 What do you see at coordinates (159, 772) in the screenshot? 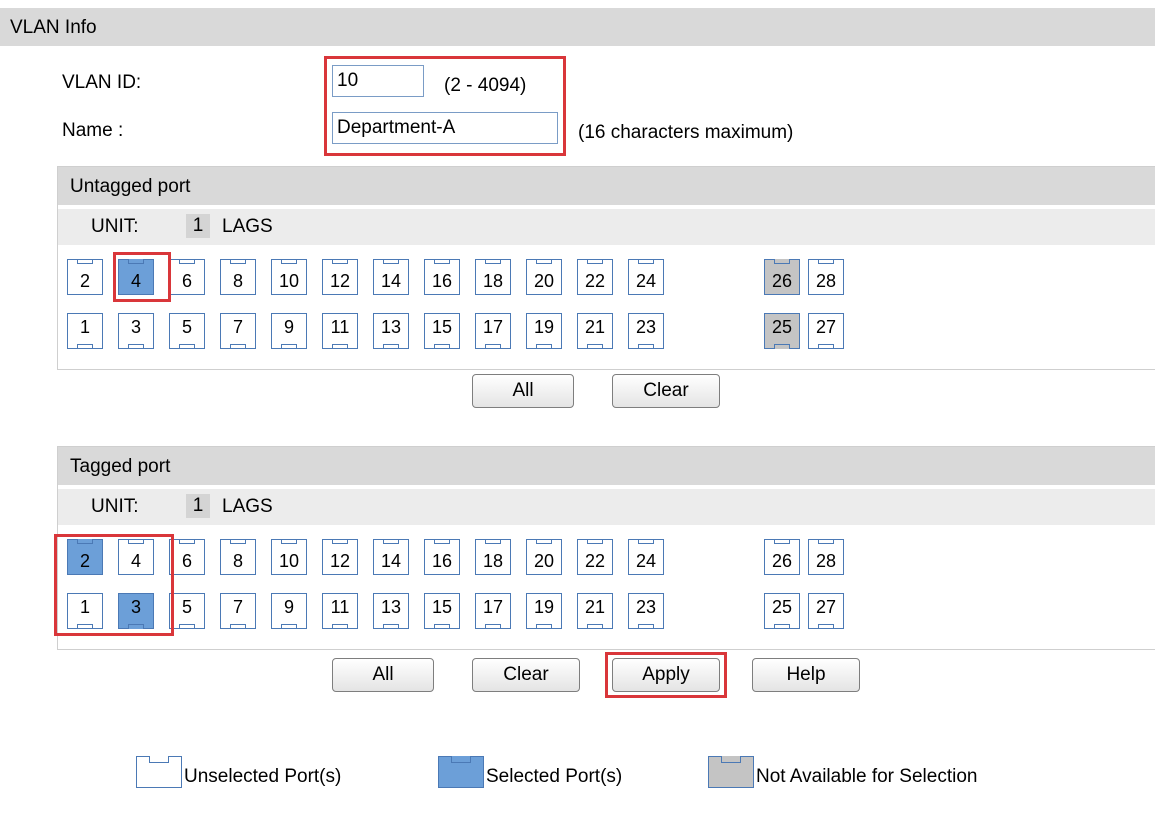
I see `unselected-port-legend-icon` at bounding box center [159, 772].